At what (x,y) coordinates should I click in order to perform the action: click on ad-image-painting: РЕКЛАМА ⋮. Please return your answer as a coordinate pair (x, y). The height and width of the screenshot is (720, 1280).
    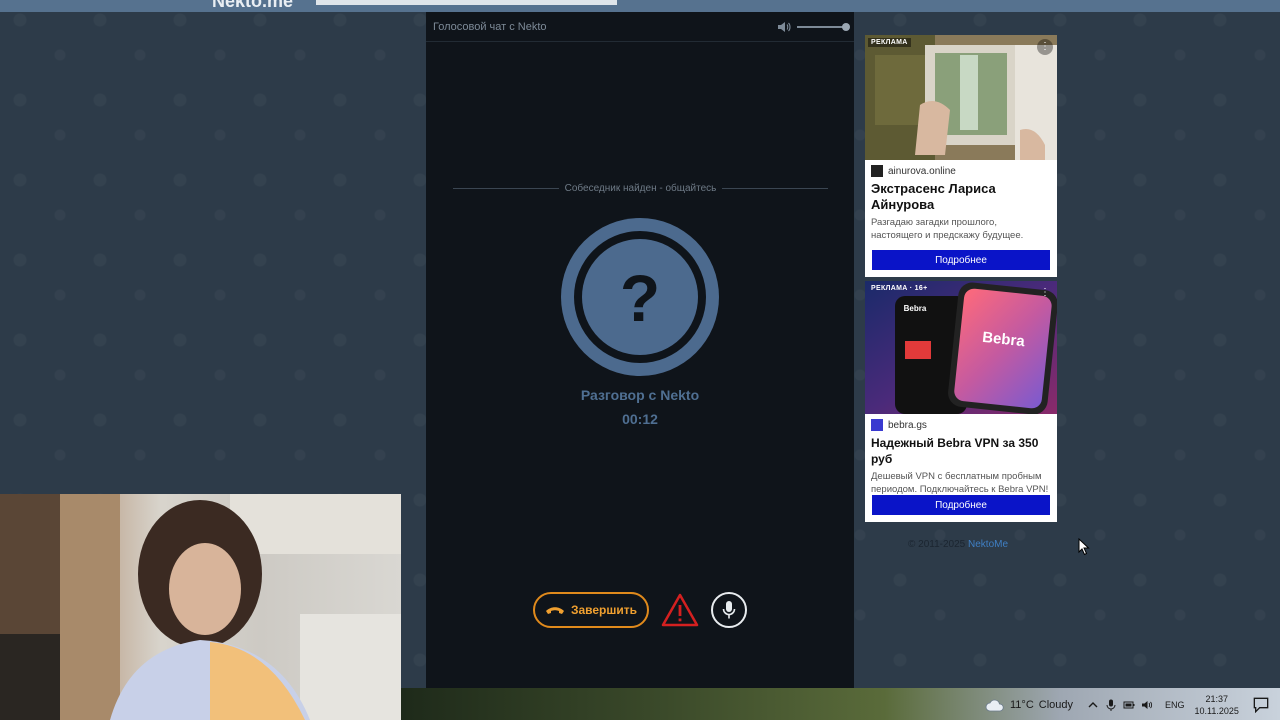
    Looking at the image, I should click on (961, 97).